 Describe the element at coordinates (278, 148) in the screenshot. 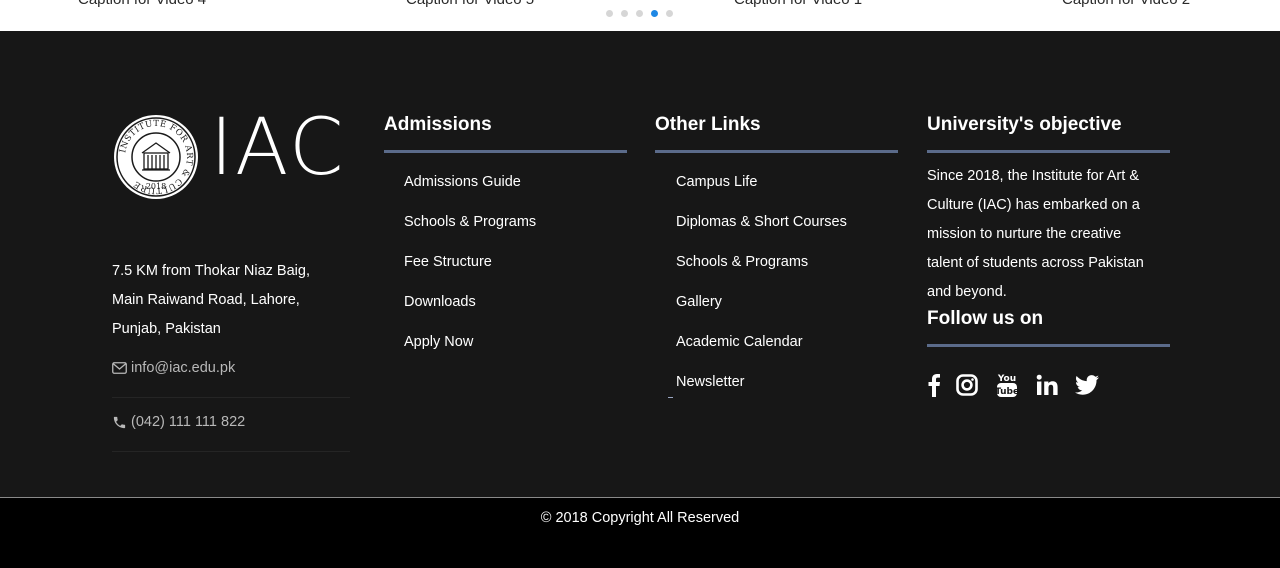

I see `iac-wordmark: IAC` at that location.